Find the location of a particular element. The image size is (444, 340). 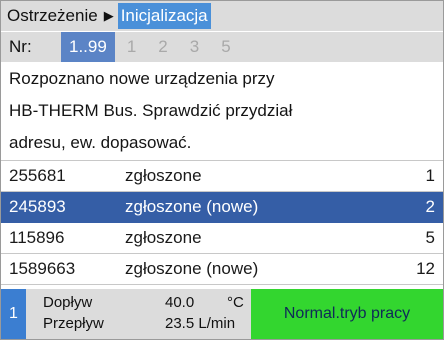

flow-label: Przepływ is located at coordinates (73, 323).